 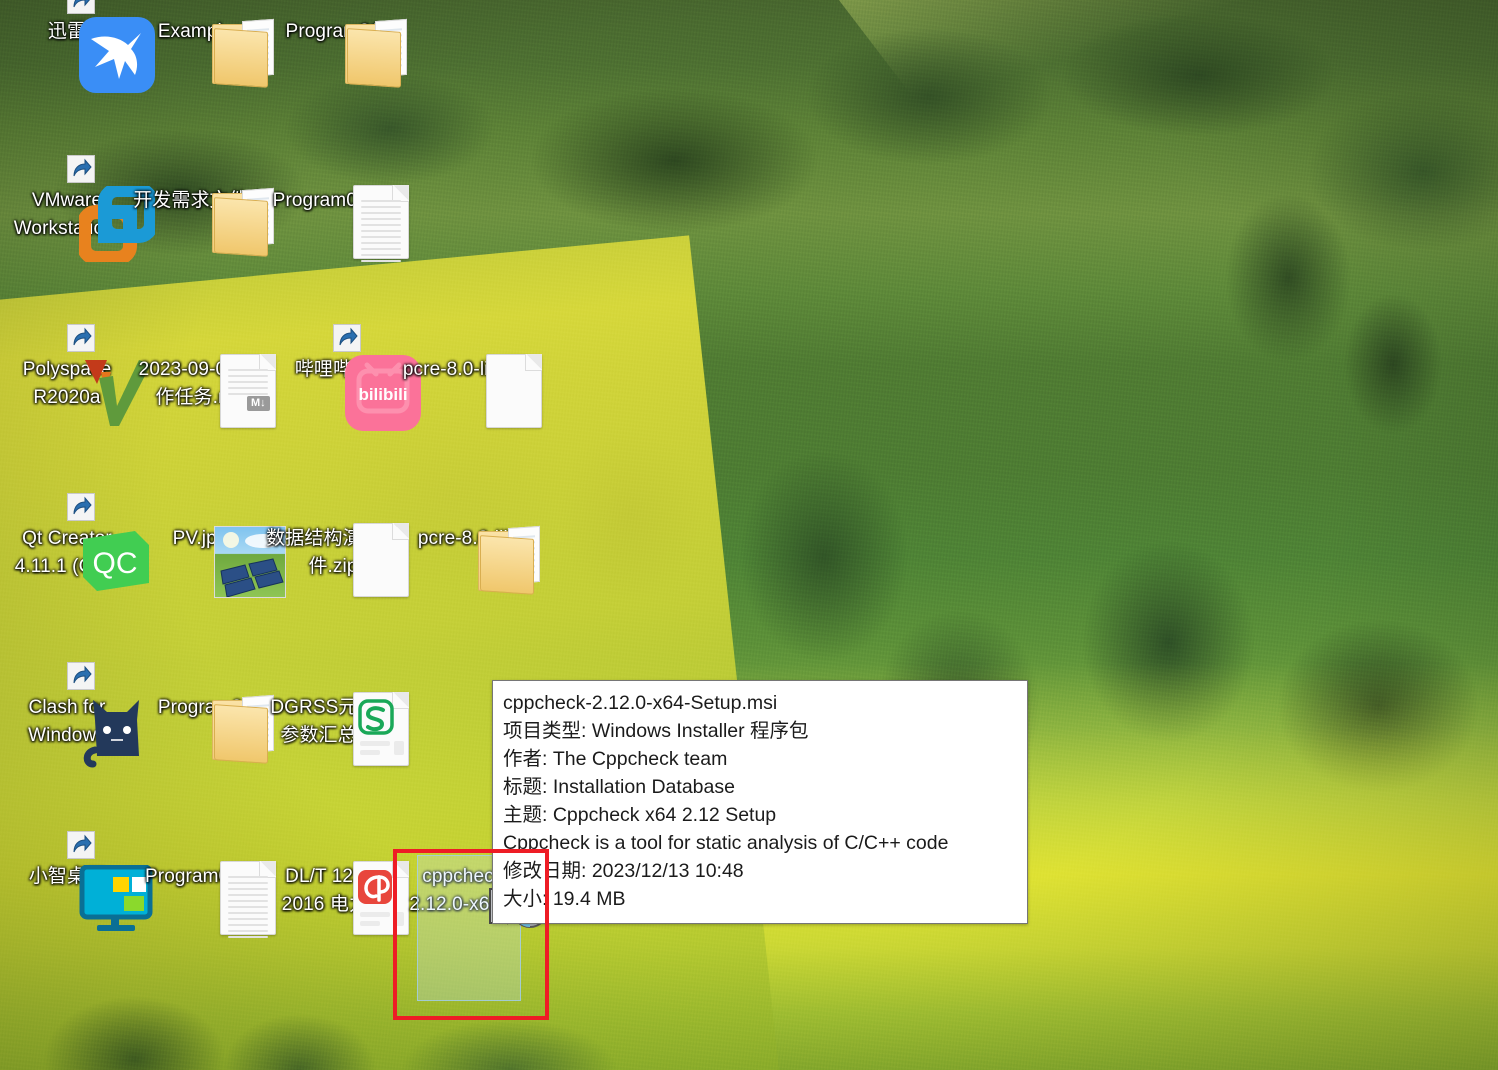 I want to click on desktop-icon-pcrelib: pcre-8.0-lib, so click(x=469, y=558).